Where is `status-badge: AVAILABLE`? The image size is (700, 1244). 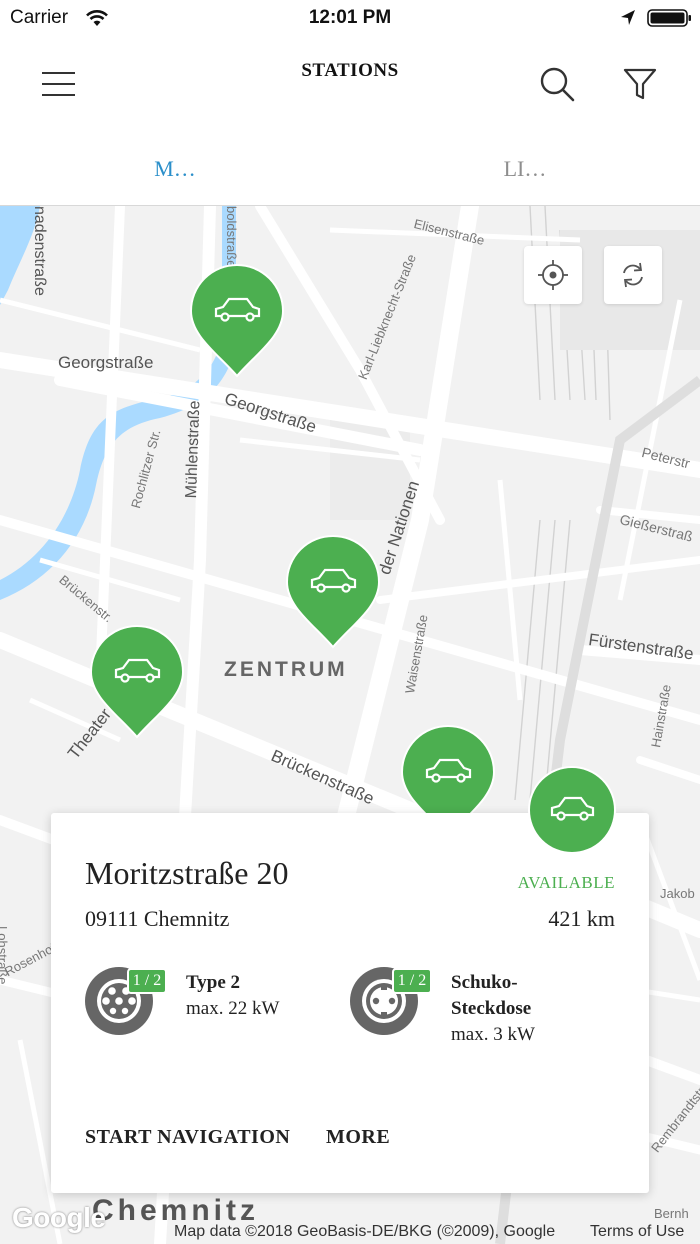
status-badge: AVAILABLE is located at coordinates (566, 882).